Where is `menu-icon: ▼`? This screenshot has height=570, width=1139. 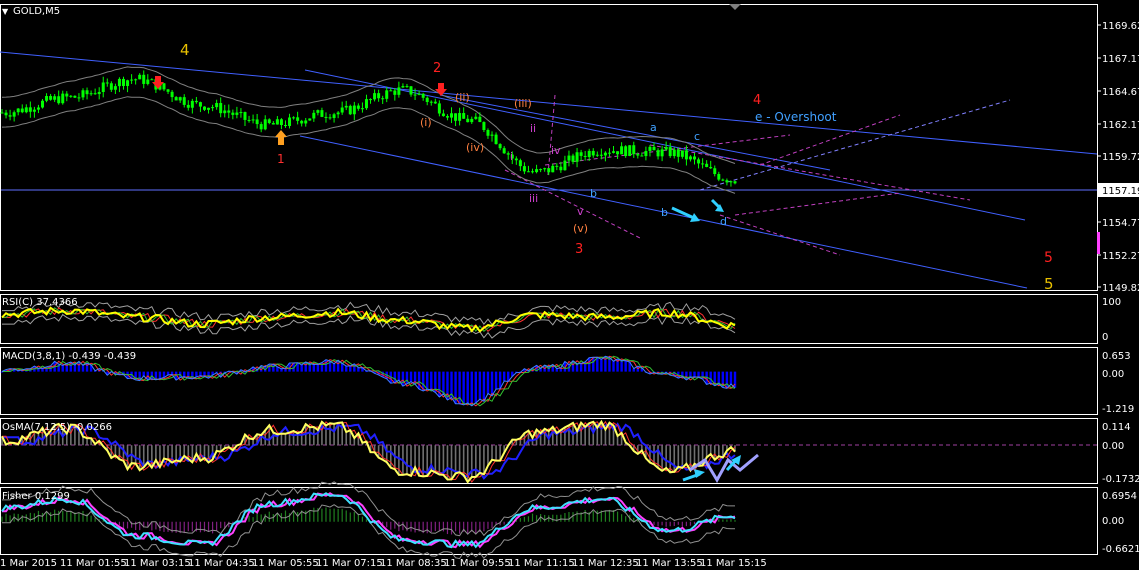 menu-icon: ▼ is located at coordinates (5, 11).